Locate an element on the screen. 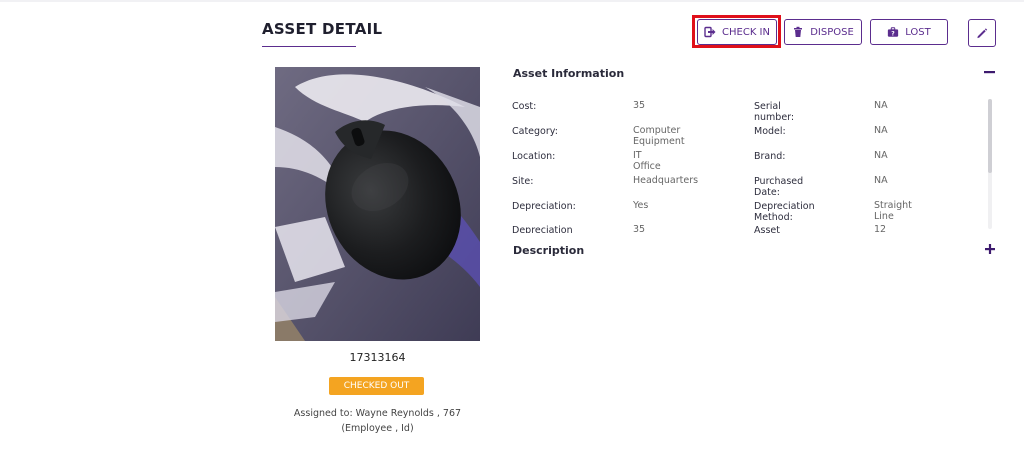  info-label: Purchased Date: is located at coordinates (779, 187).